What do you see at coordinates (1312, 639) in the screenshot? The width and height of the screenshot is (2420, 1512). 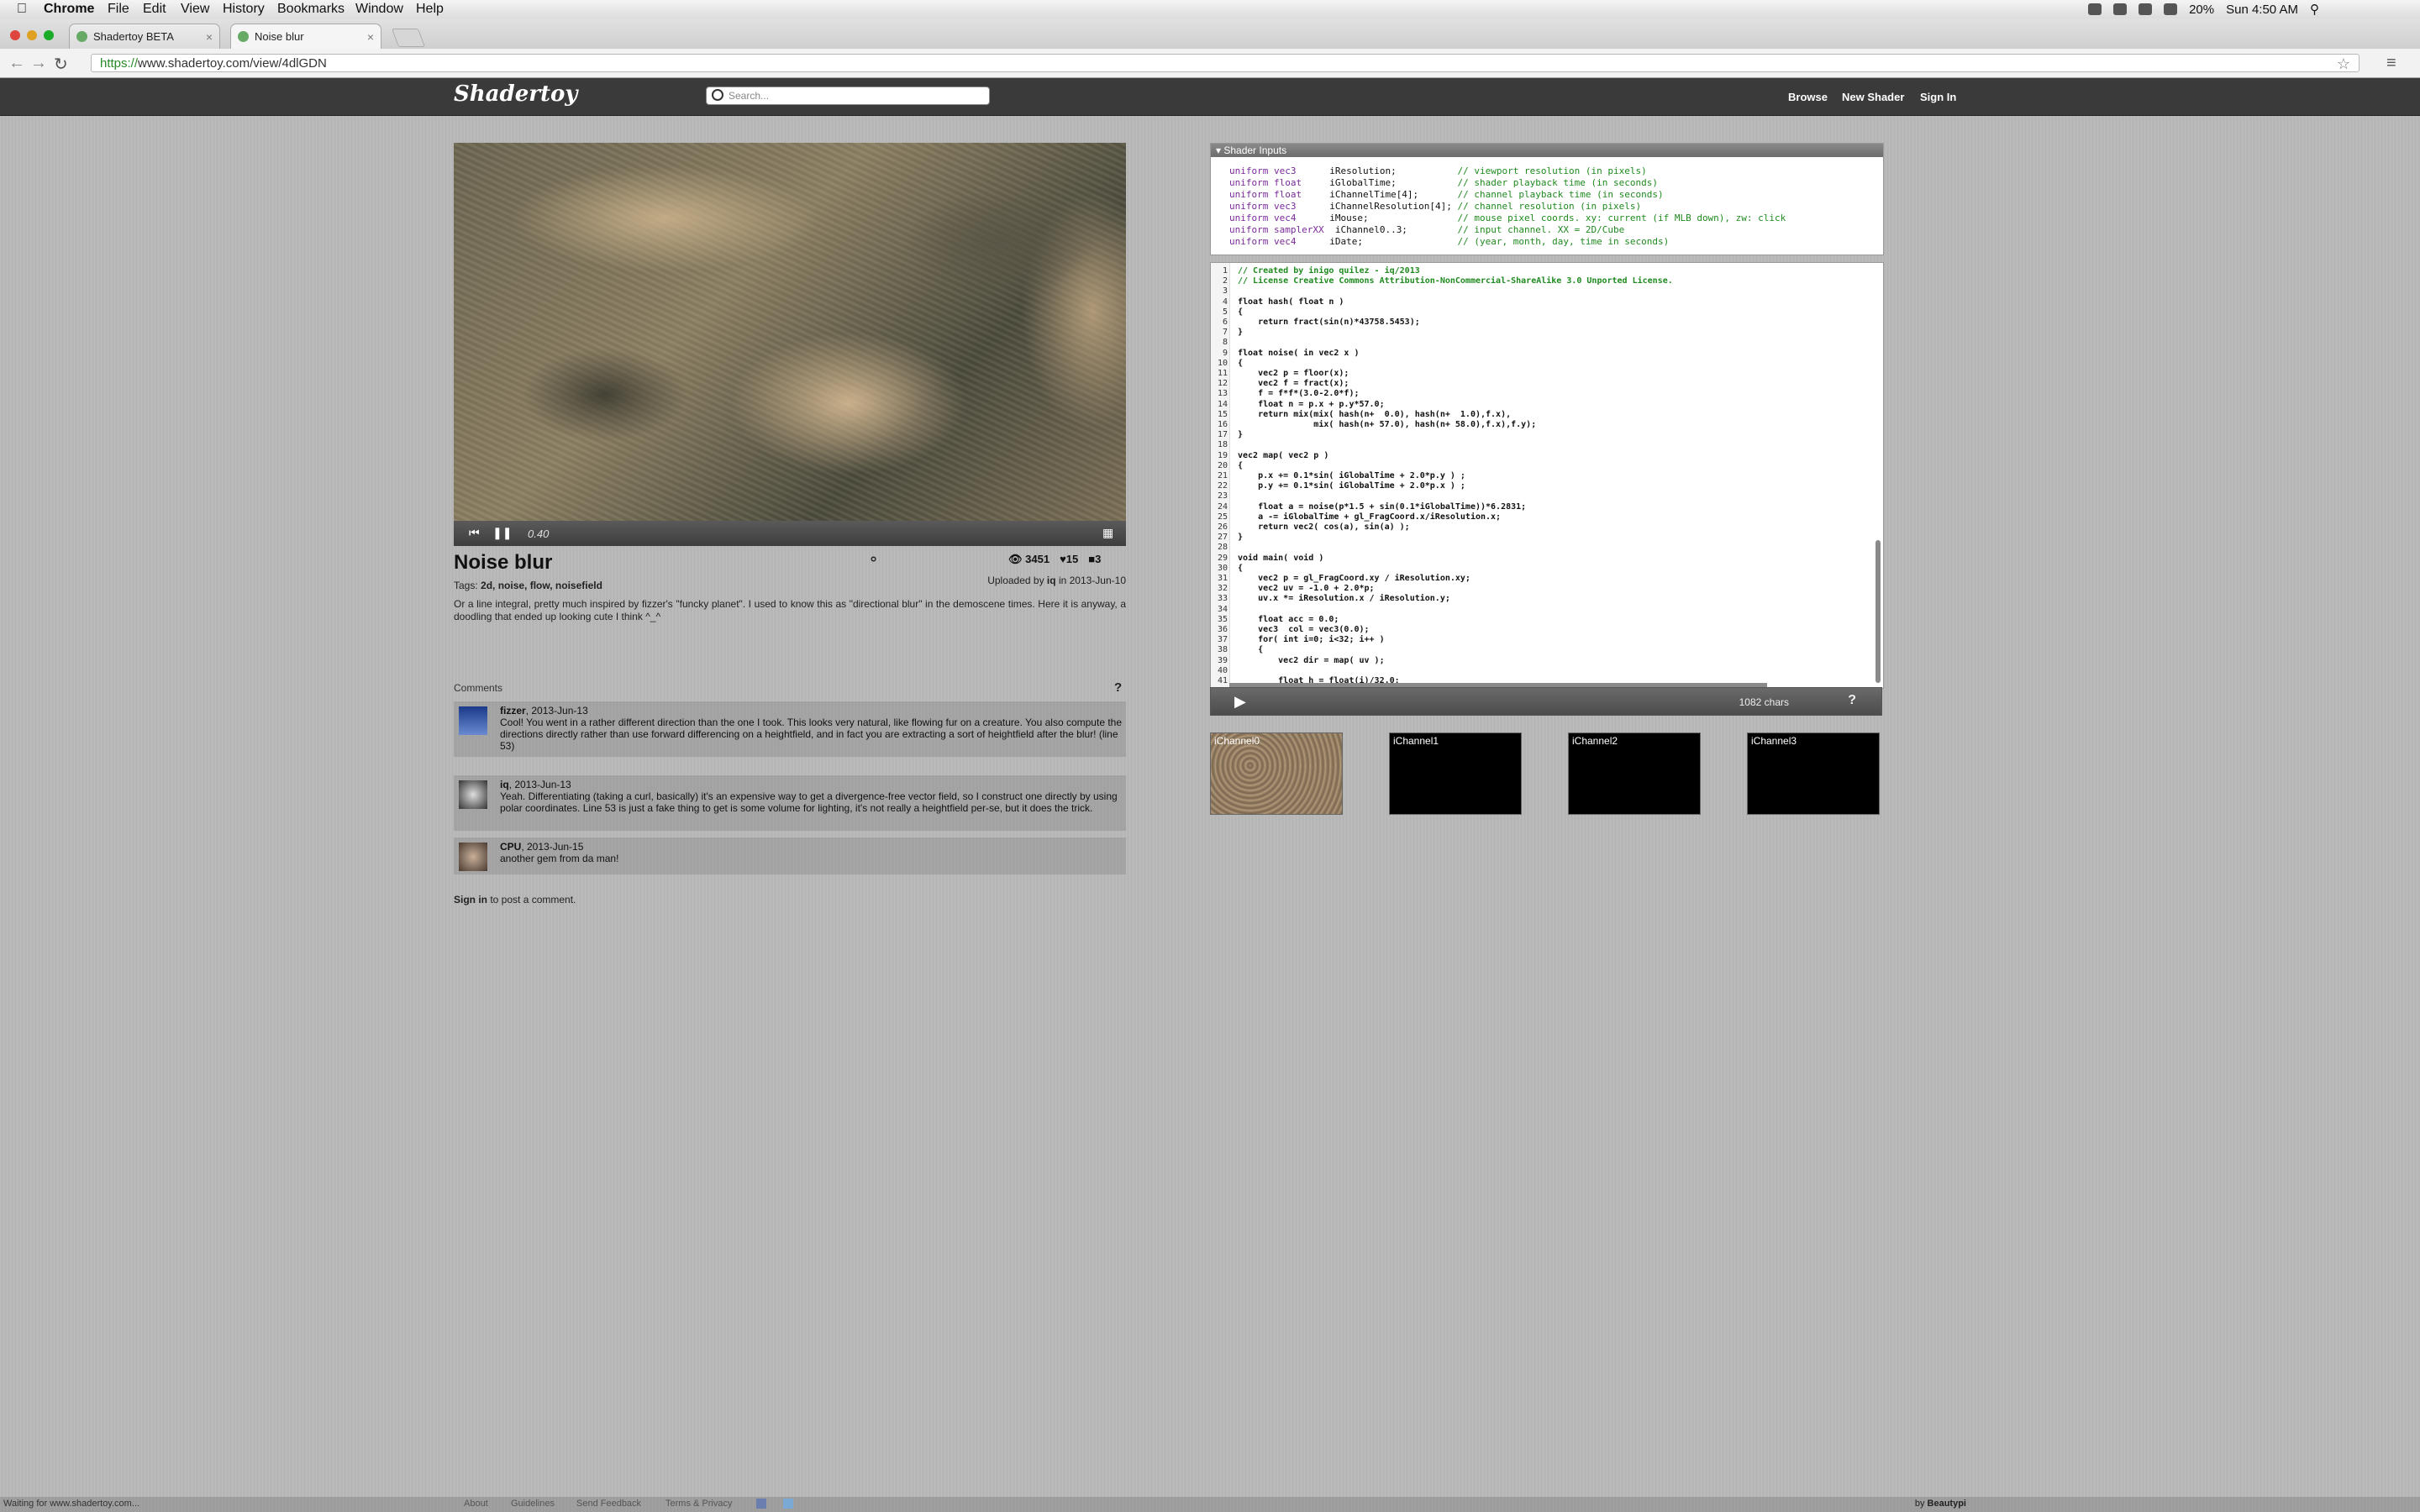 I see `code-line: for( int i=0; i<32; i++ )` at bounding box center [1312, 639].